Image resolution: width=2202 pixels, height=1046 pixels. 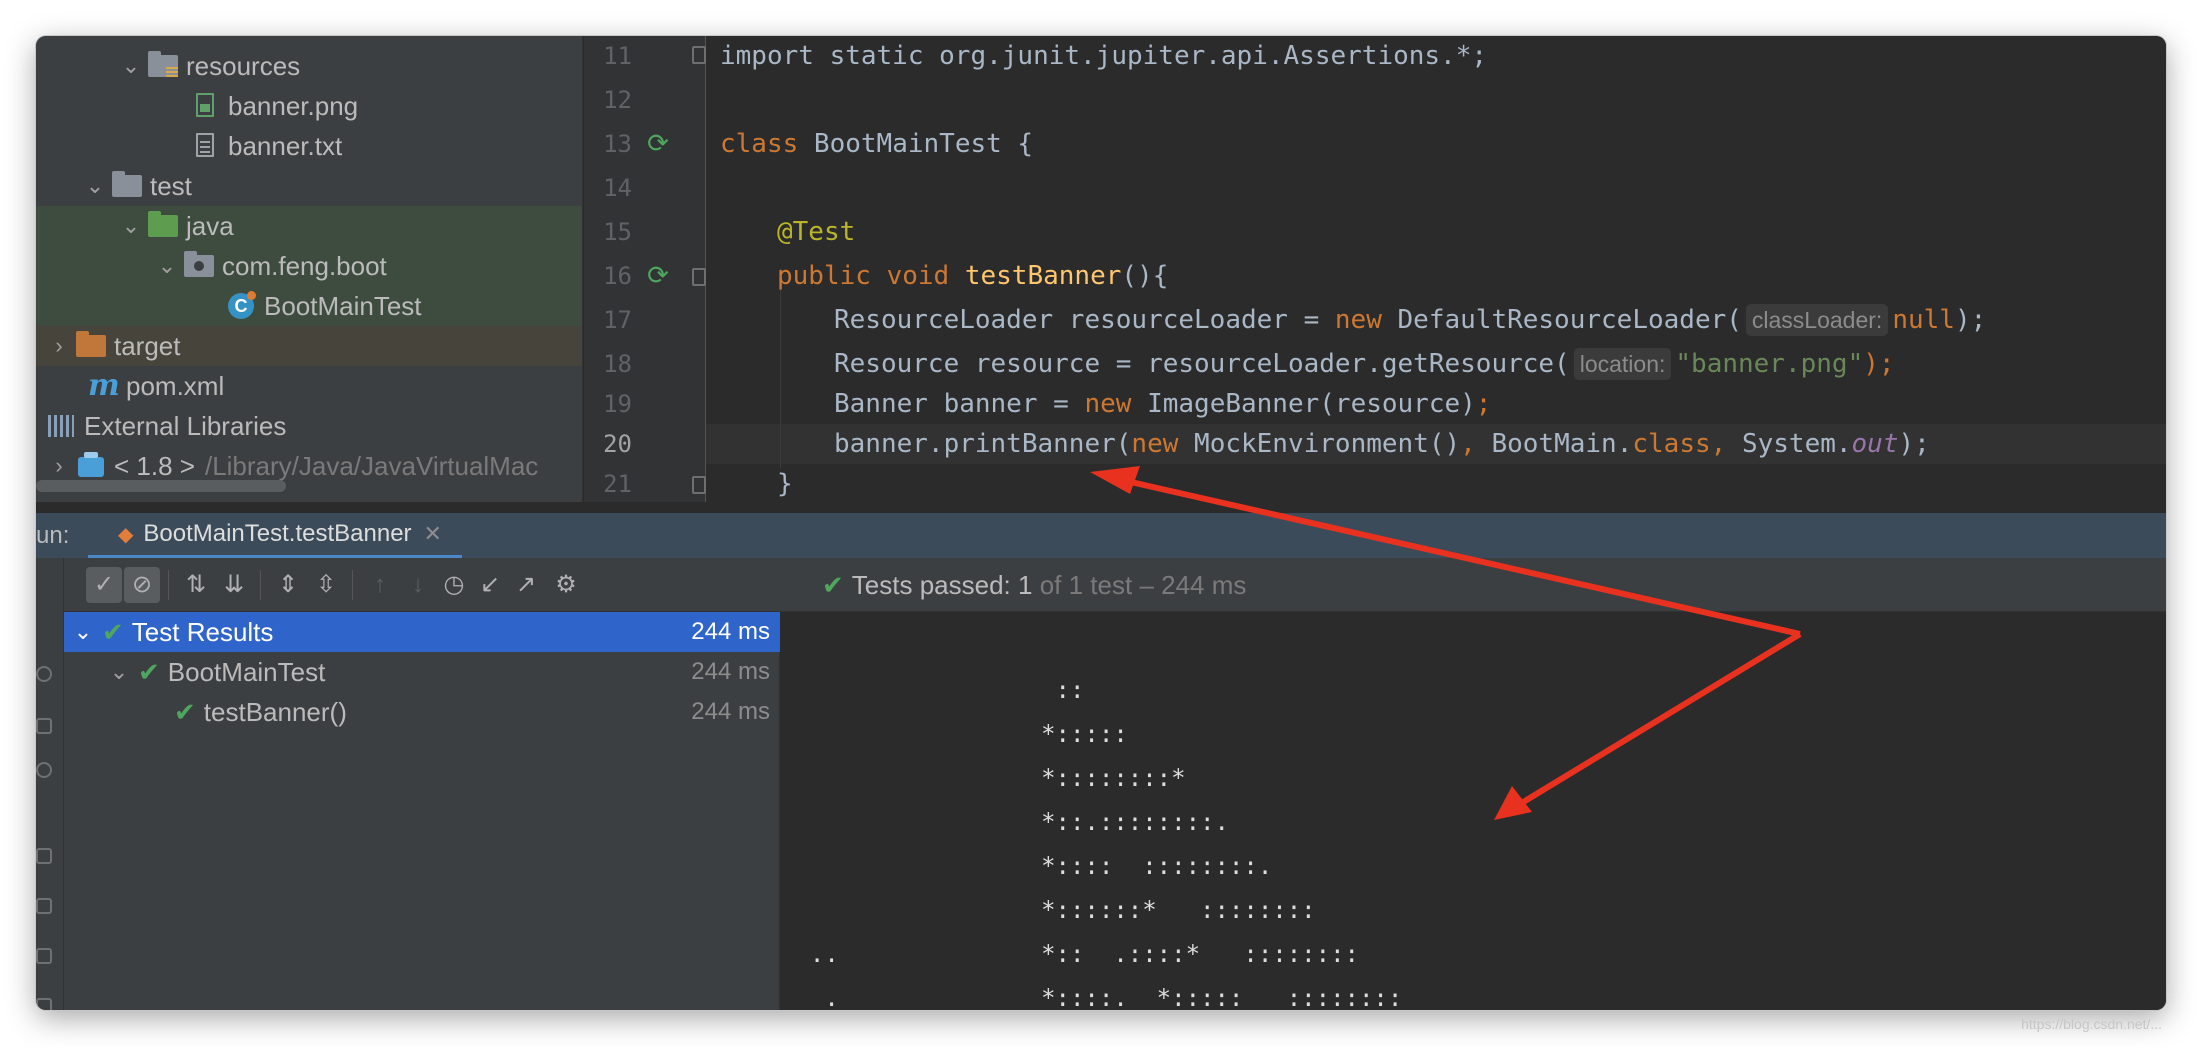 I want to click on console-line: *::.::::::::., so click(x=1005, y=822).